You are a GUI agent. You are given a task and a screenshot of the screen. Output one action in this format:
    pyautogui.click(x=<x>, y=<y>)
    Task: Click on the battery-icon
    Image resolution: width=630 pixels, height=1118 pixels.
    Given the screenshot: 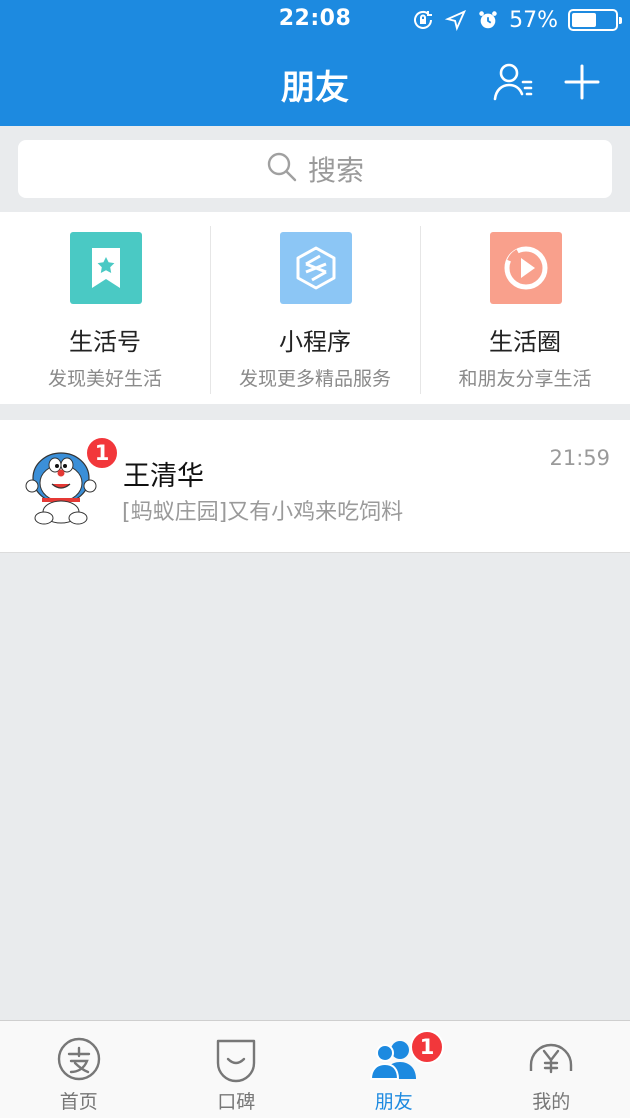 What is the action you would take?
    pyautogui.click(x=595, y=20)
    